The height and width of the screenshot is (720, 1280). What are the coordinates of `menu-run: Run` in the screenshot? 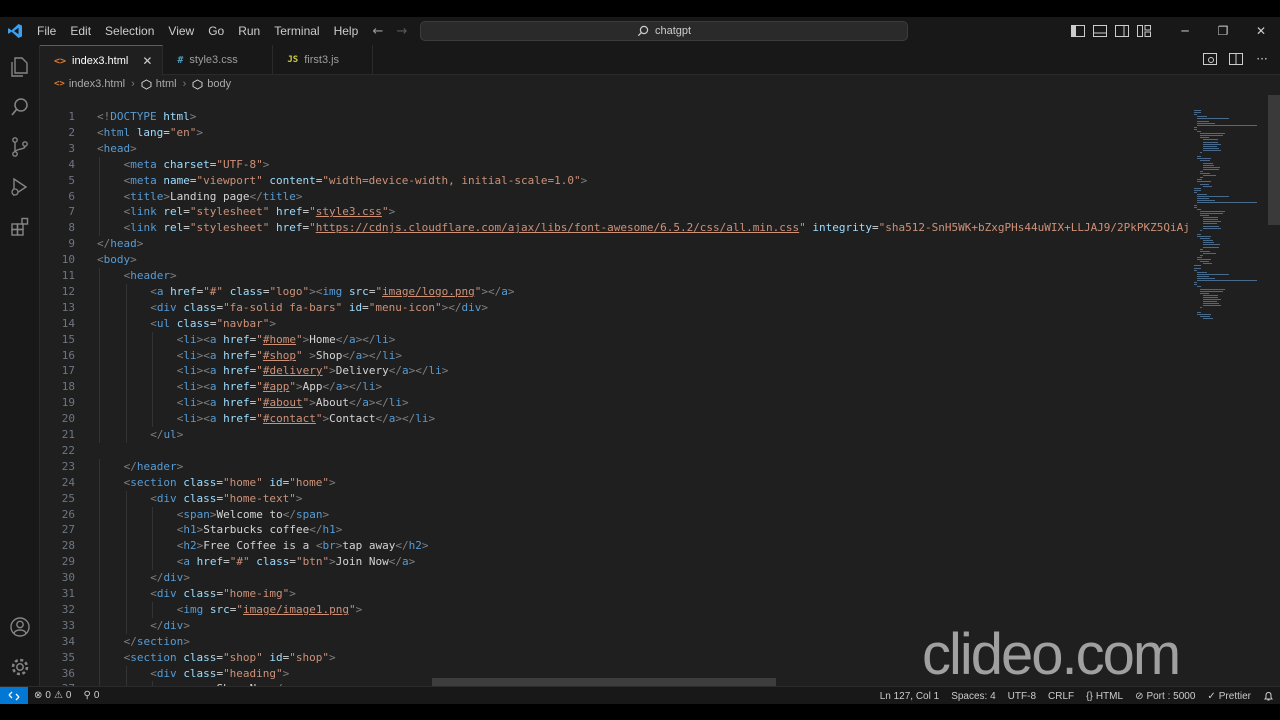 It's located at (249, 31).